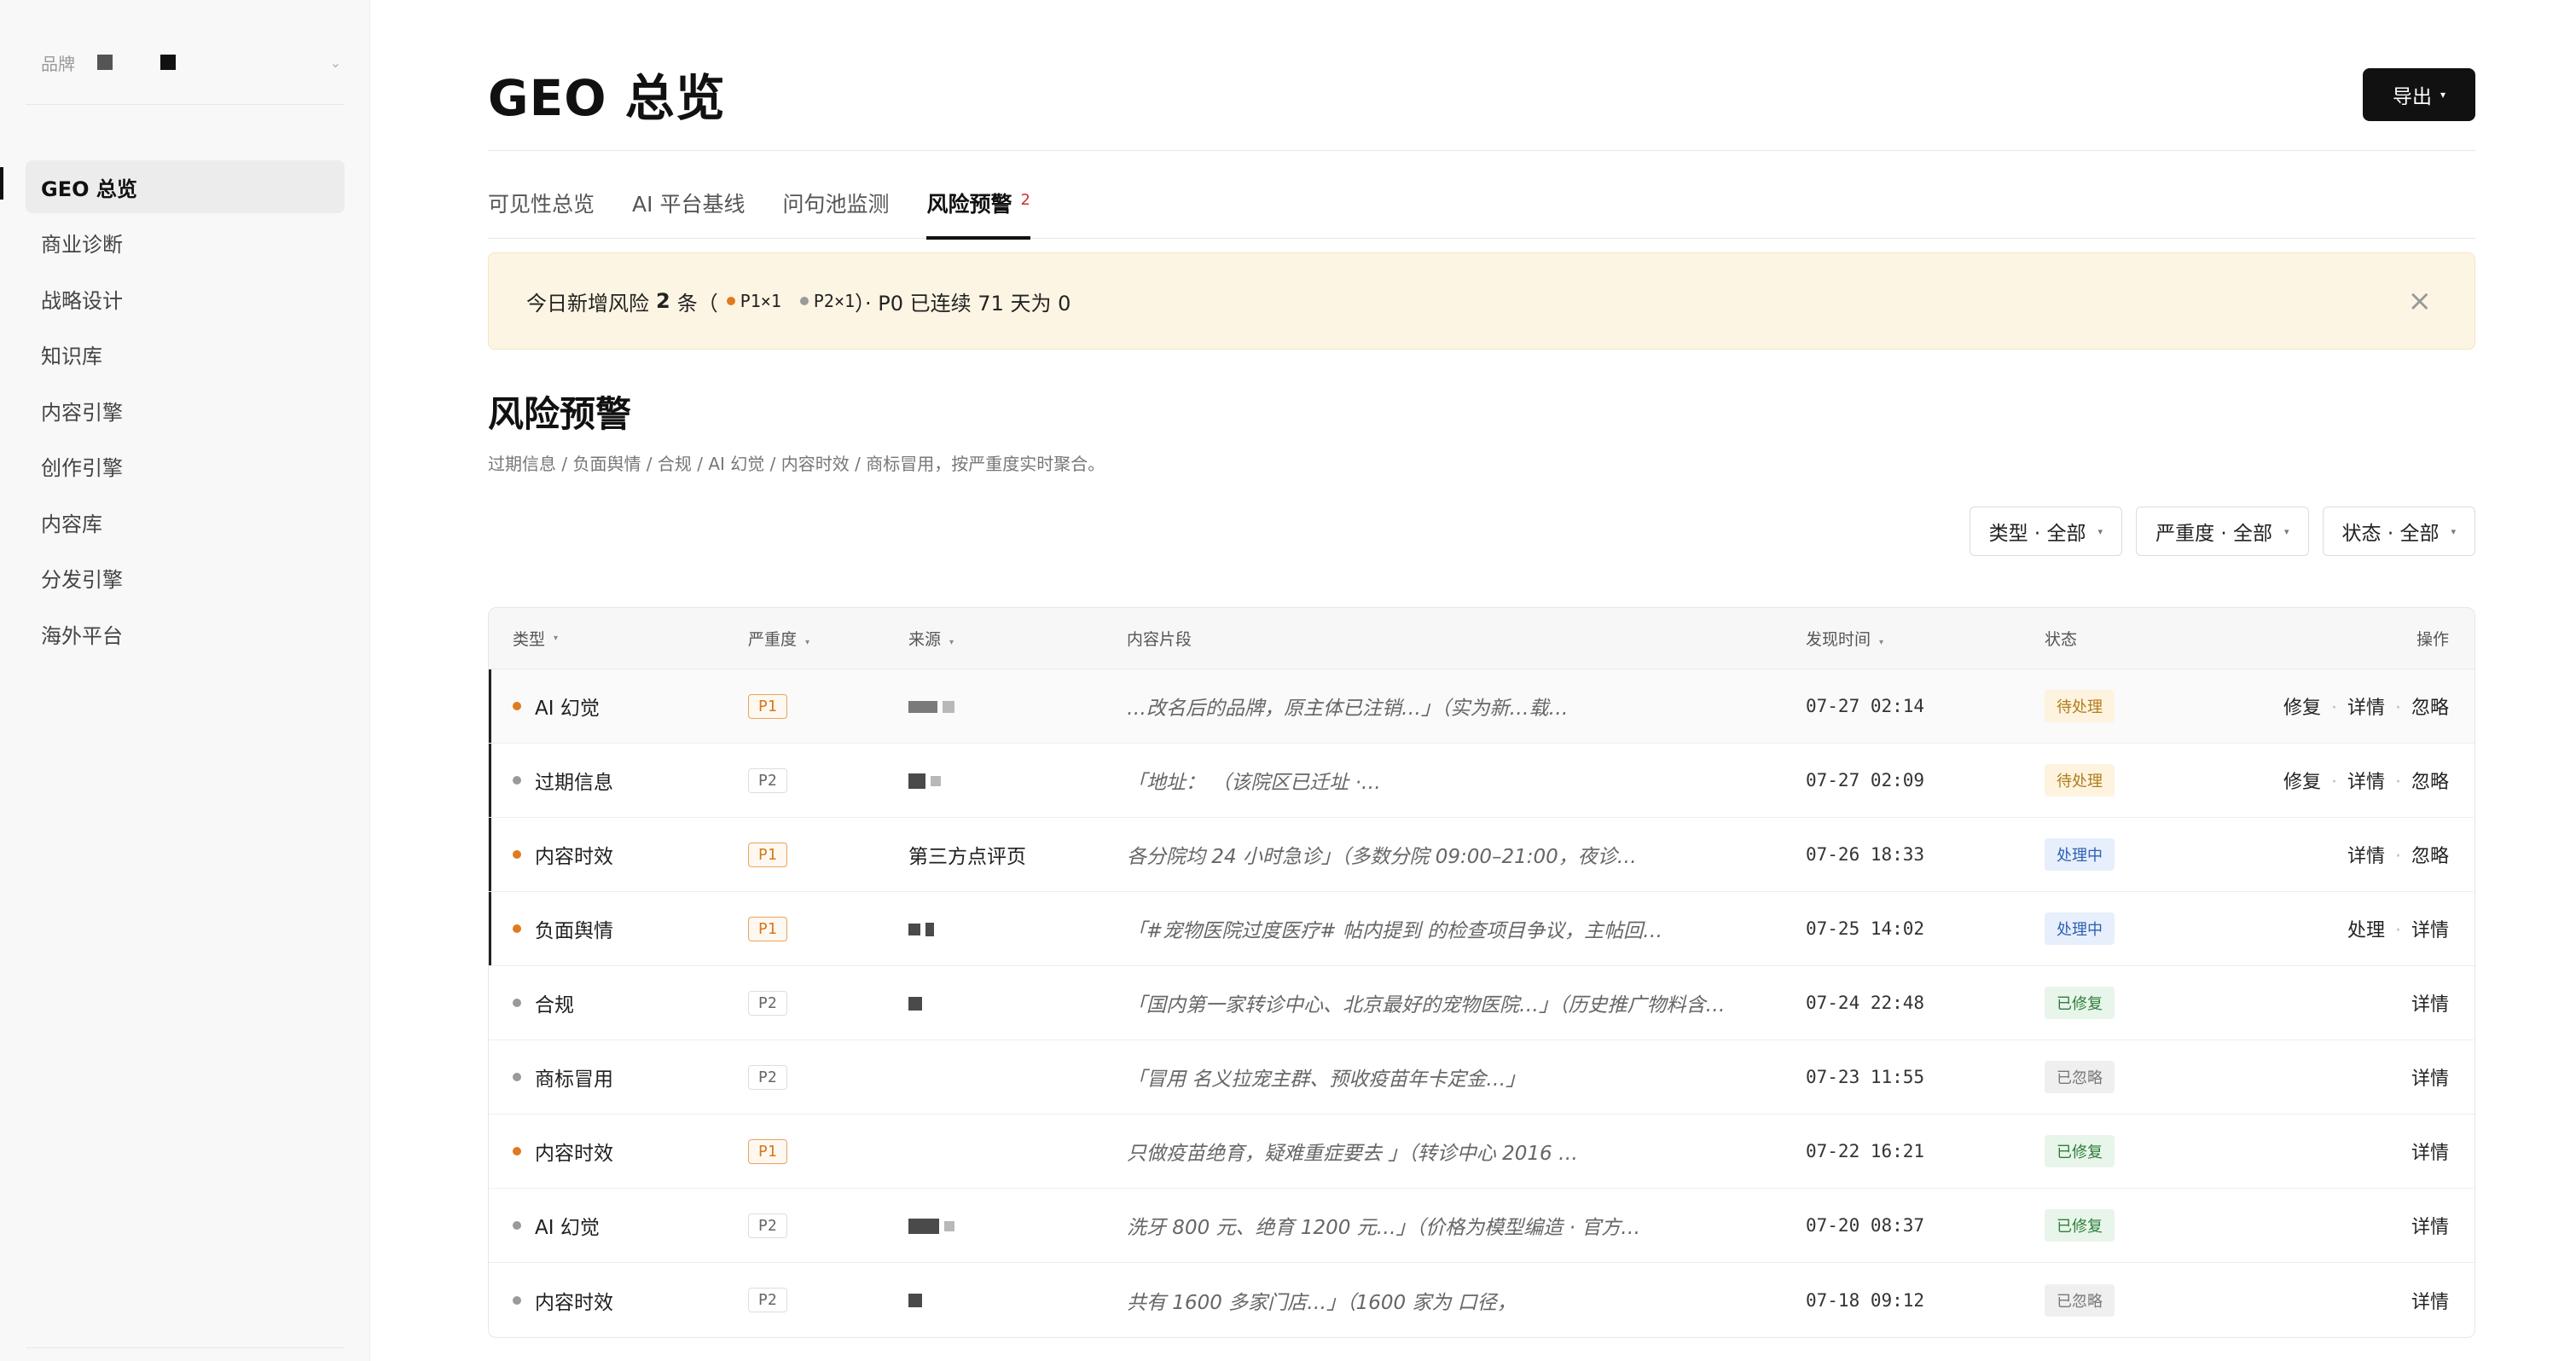 The image size is (2576, 1361). Describe the element at coordinates (1865, 1077) in the screenshot. I see `cell-time: 07-23 11:55` at that location.